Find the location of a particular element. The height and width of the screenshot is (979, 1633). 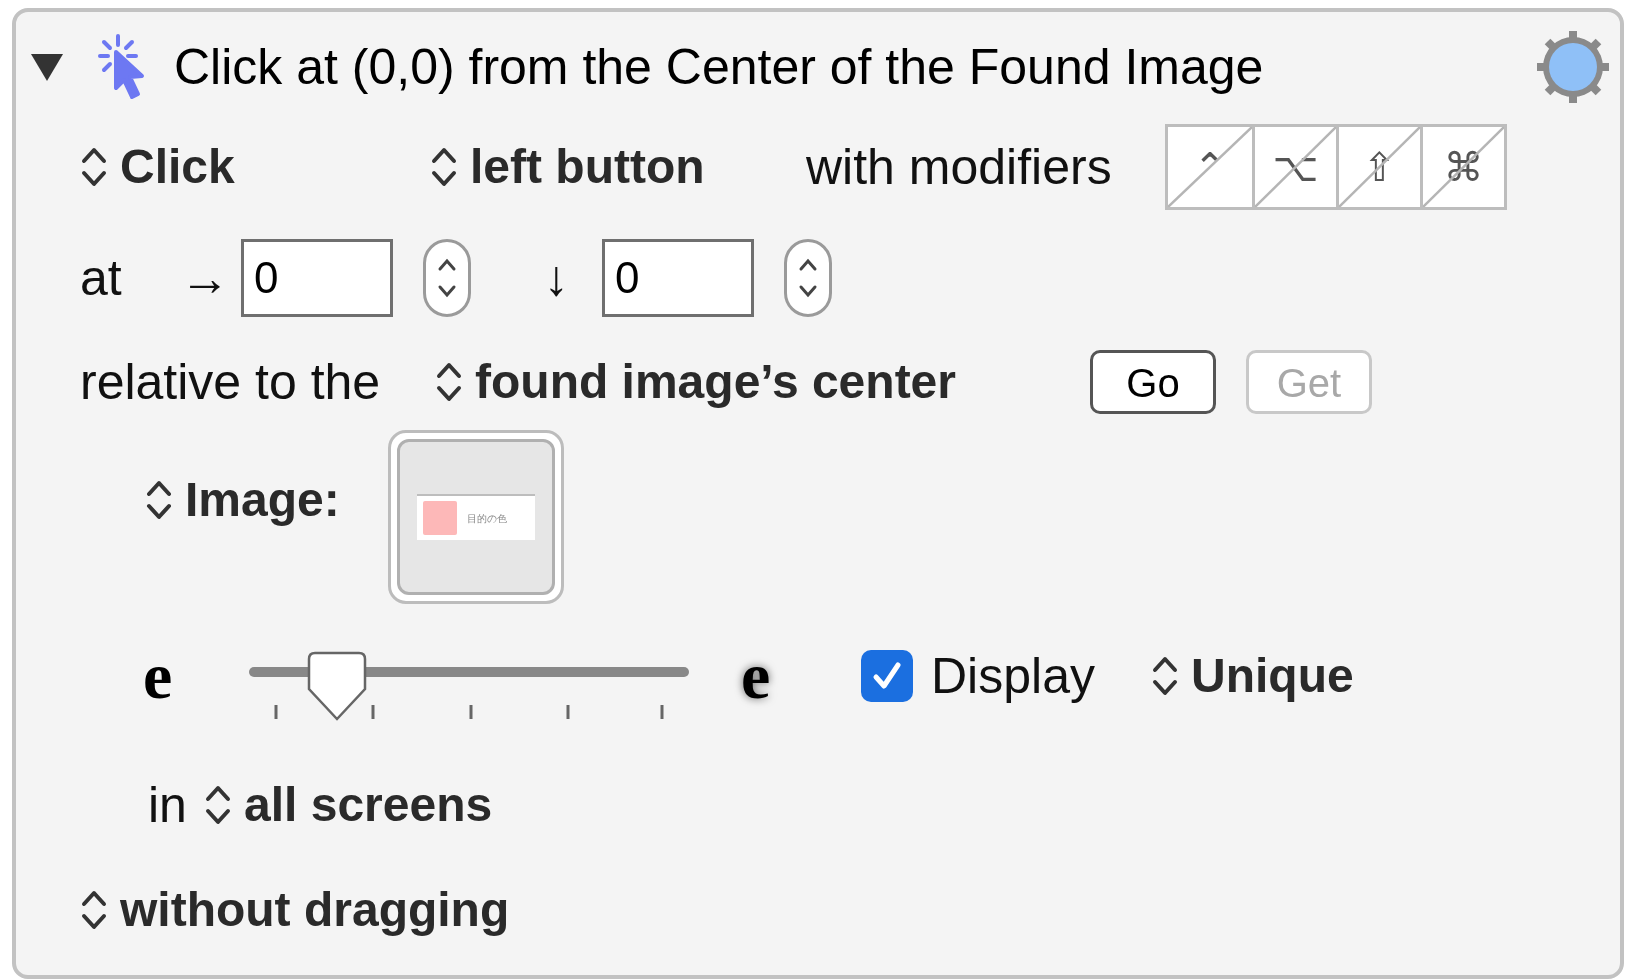

settings-gear-icon is located at coordinates (1573, 67).